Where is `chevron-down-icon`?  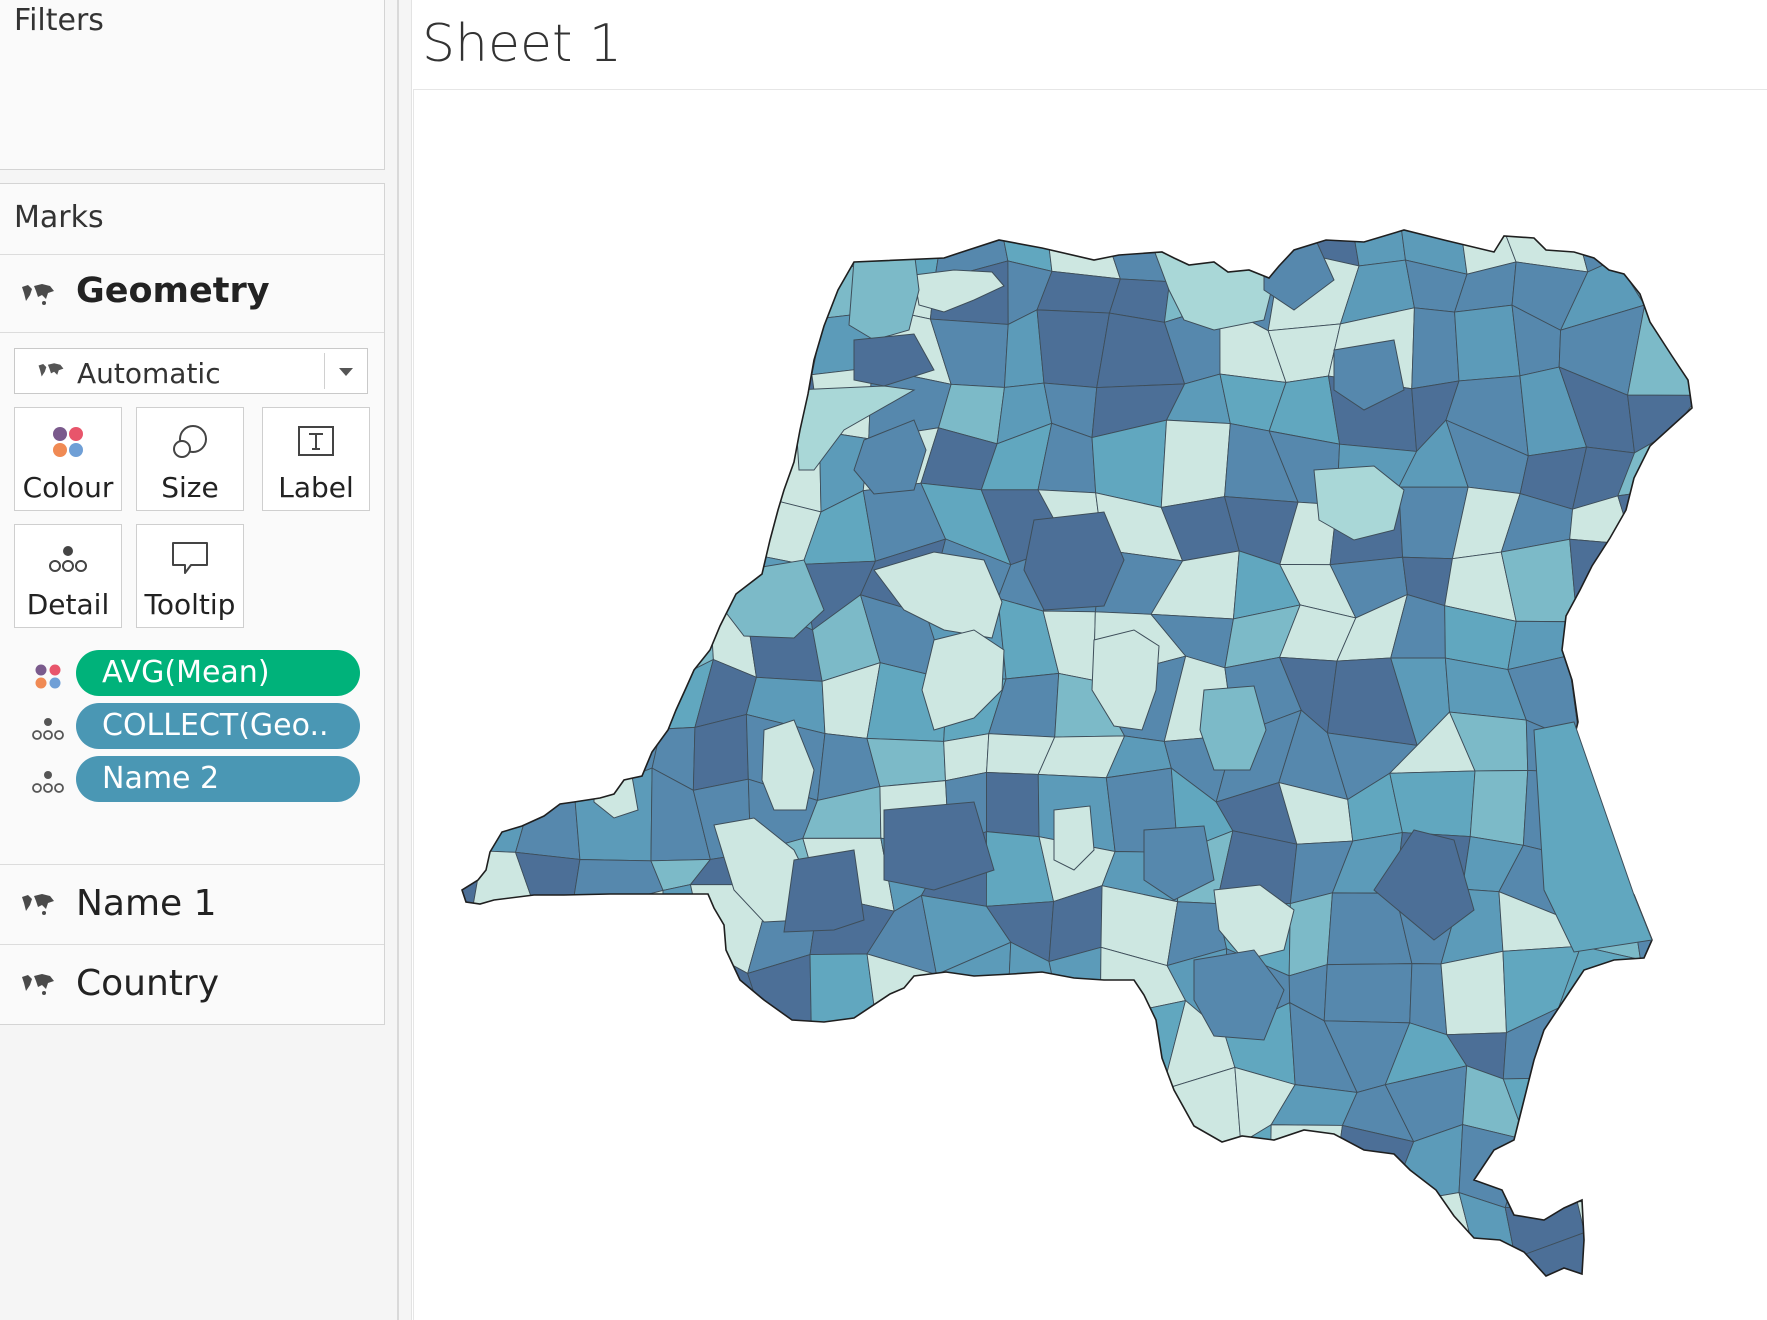
chevron-down-icon is located at coordinates (346, 372).